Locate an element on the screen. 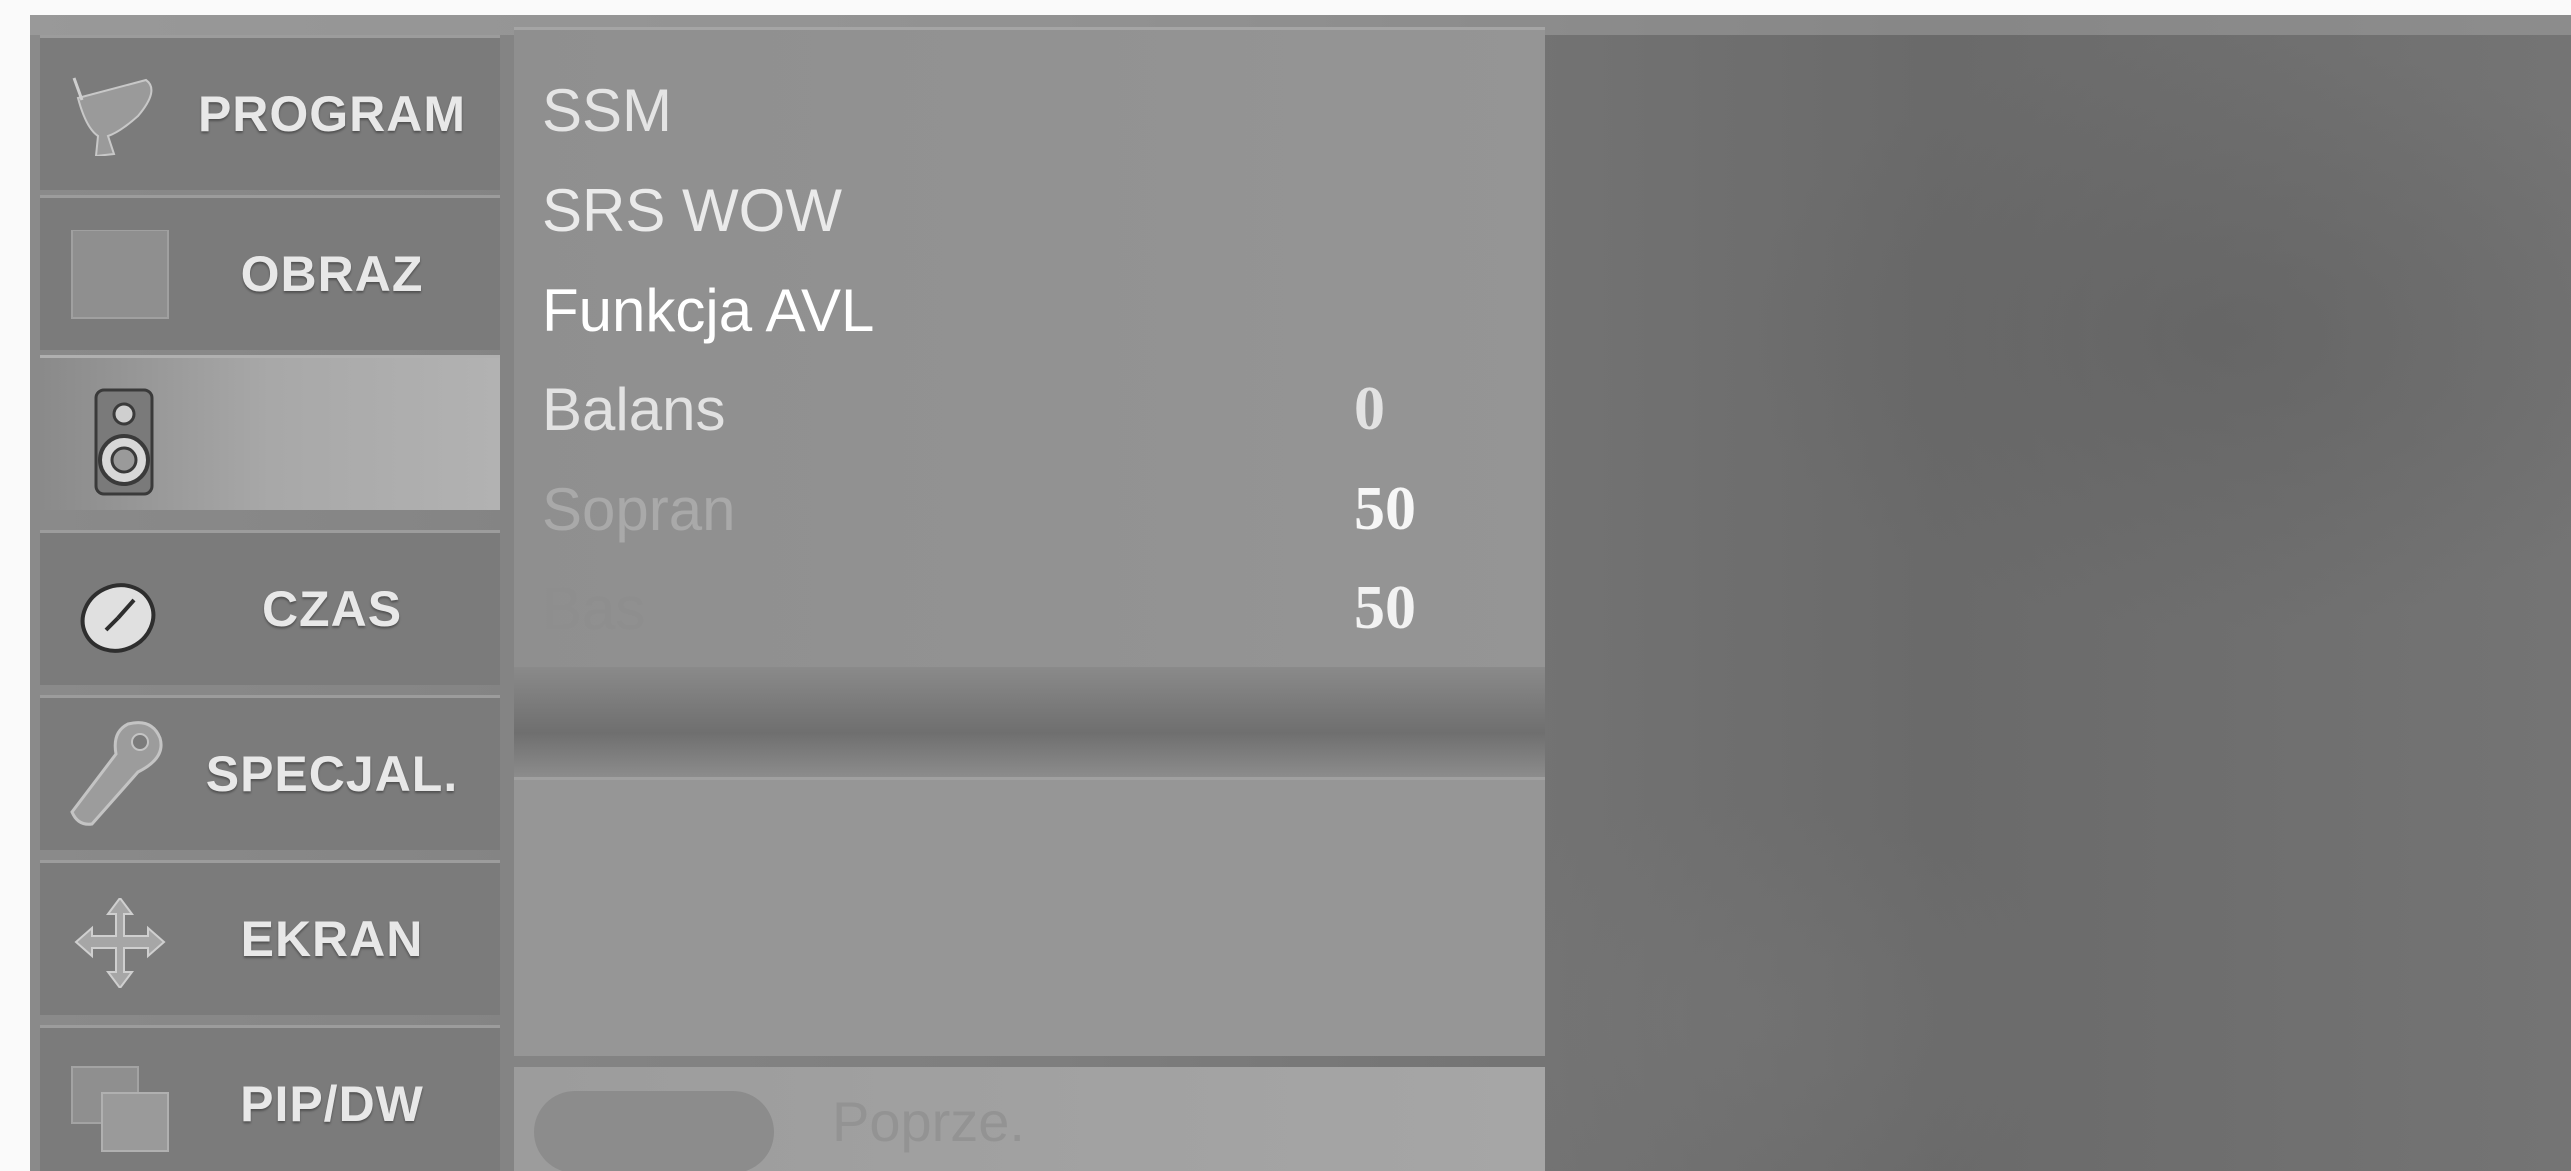 This screenshot has height=1171, width=2571. info-panel is located at coordinates (1029, 916).